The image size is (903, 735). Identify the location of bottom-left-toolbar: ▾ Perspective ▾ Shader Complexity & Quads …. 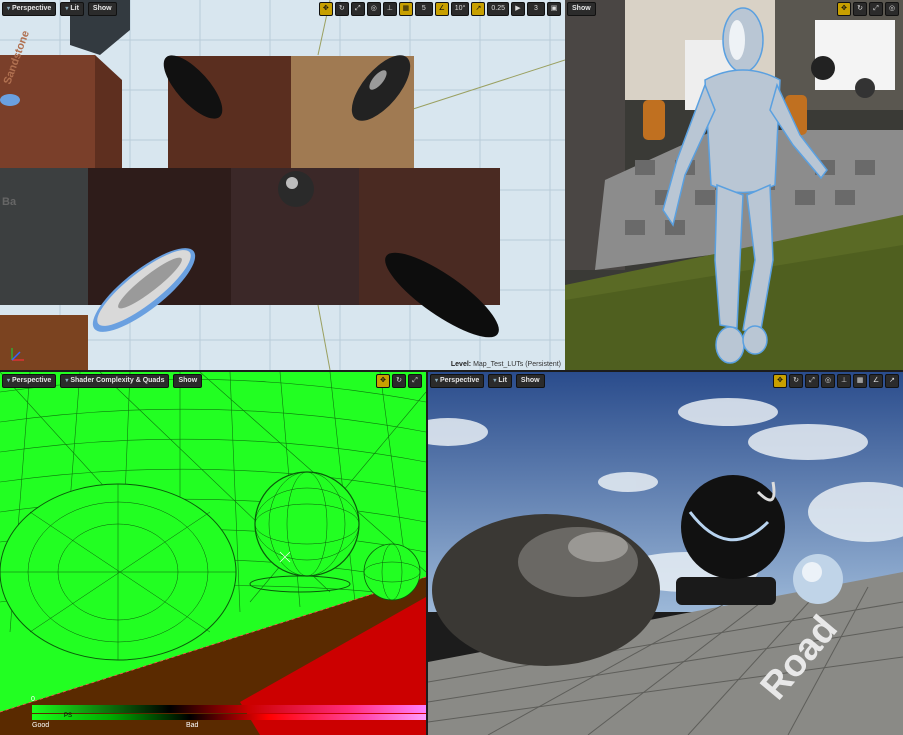
(102, 381).